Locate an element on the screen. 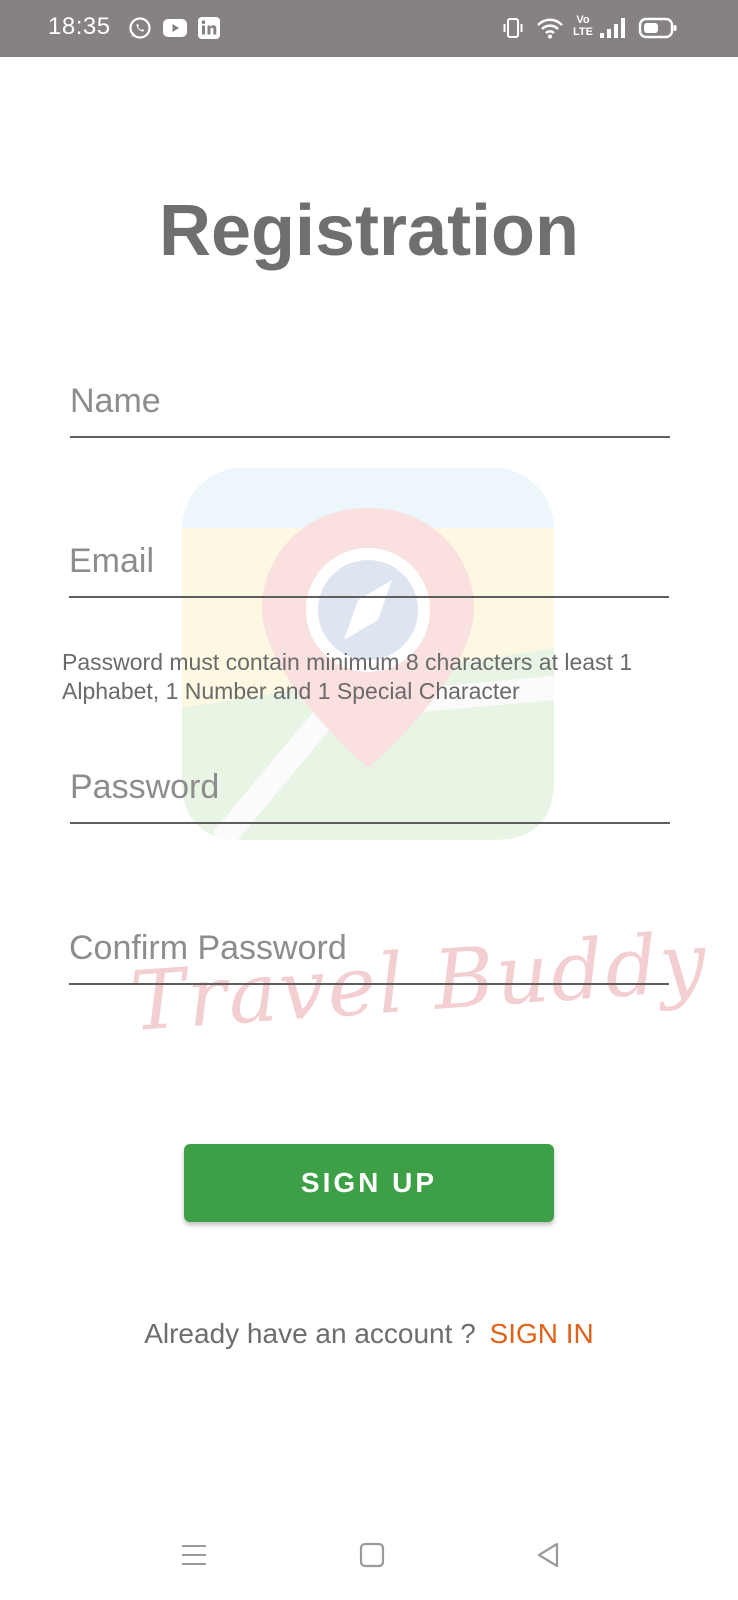 The image size is (738, 1600). sign-up-button: SIGN UP is located at coordinates (369, 1183).